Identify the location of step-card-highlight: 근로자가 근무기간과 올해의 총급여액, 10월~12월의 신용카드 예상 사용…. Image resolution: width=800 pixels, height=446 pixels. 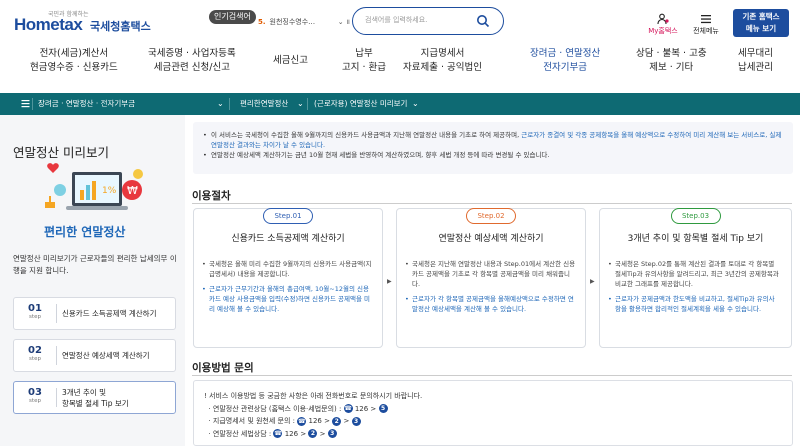
(288, 299).